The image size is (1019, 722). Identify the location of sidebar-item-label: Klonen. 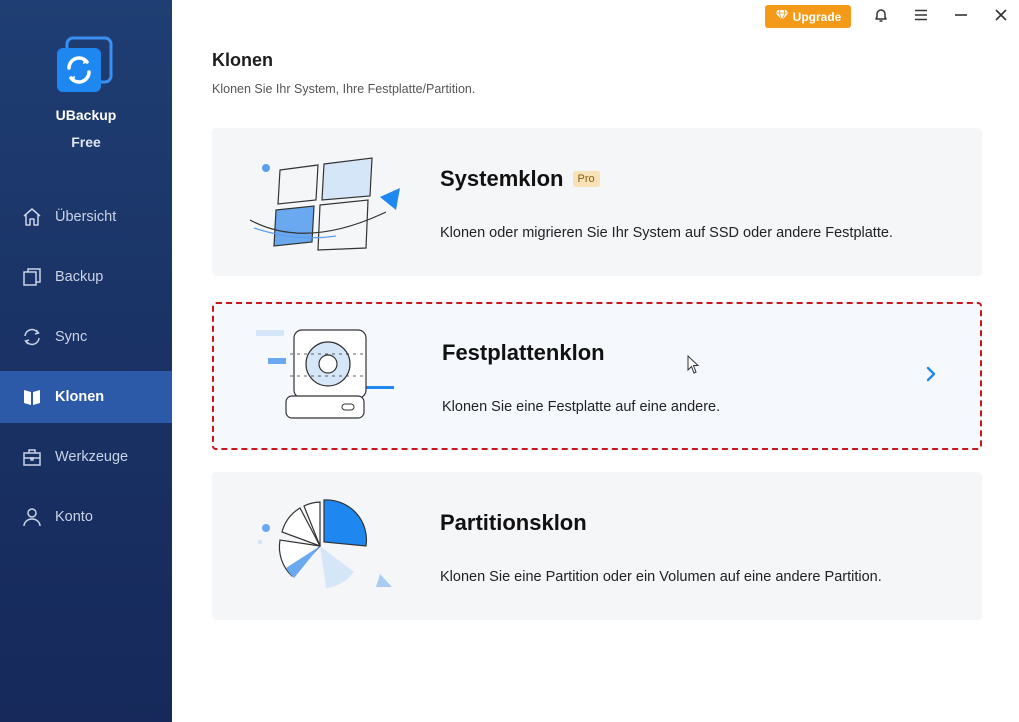
(80, 397).